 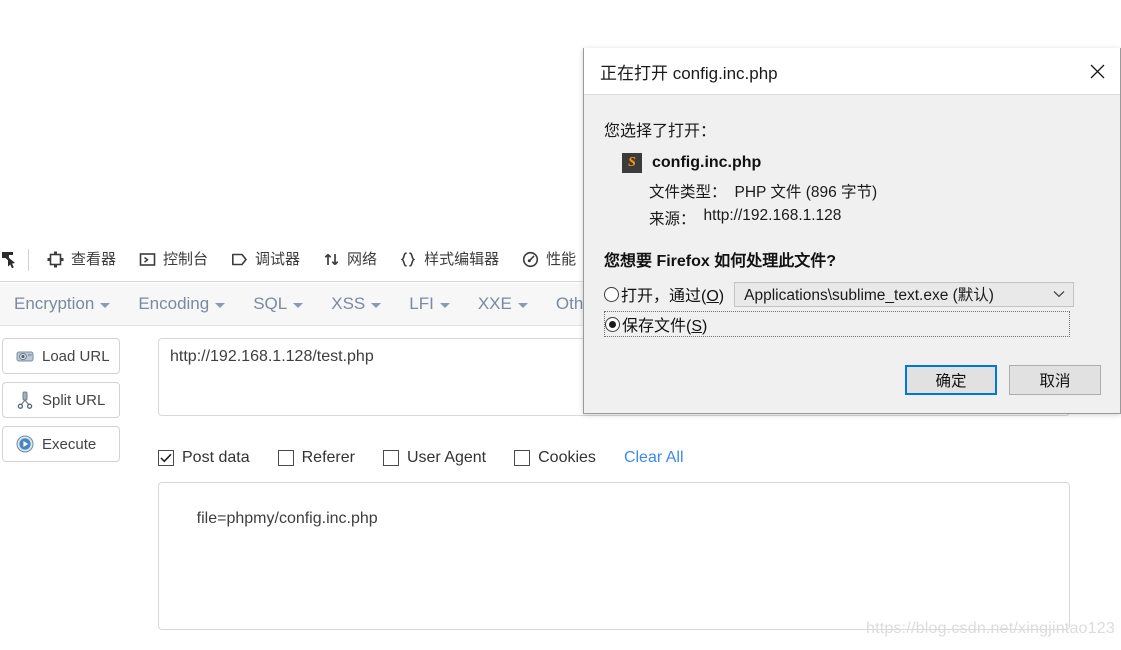 I want to click on option-post-data: Post data, so click(x=204, y=458).